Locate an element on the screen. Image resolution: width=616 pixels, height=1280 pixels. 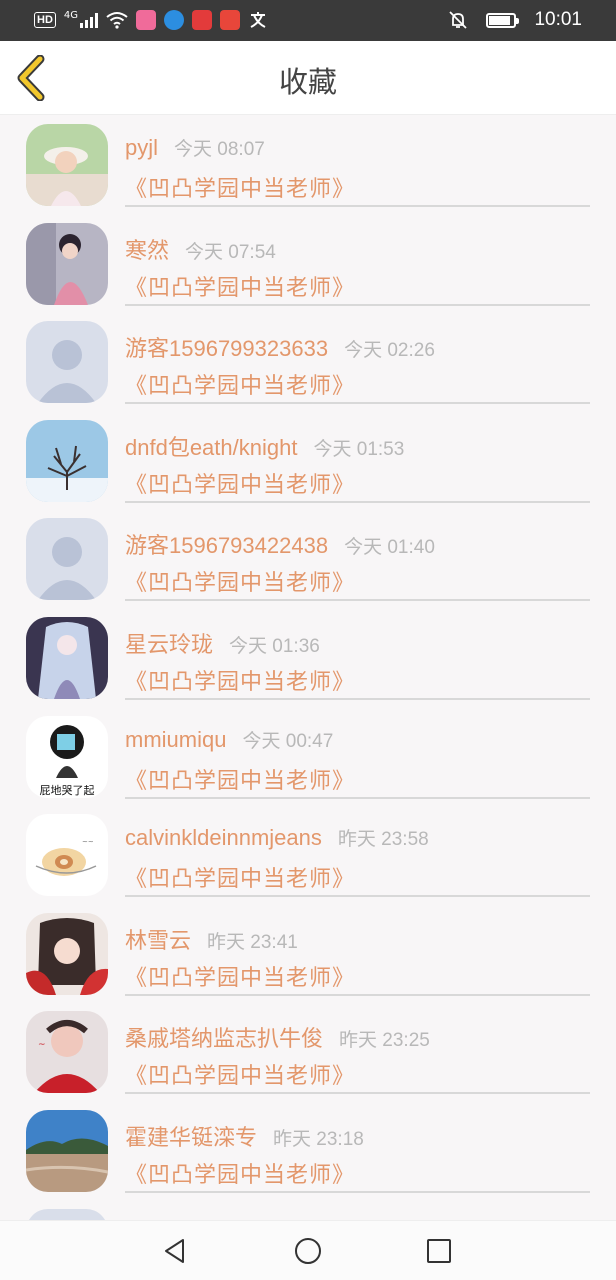
user-name: mmiumiqu is located at coordinates (175, 740).